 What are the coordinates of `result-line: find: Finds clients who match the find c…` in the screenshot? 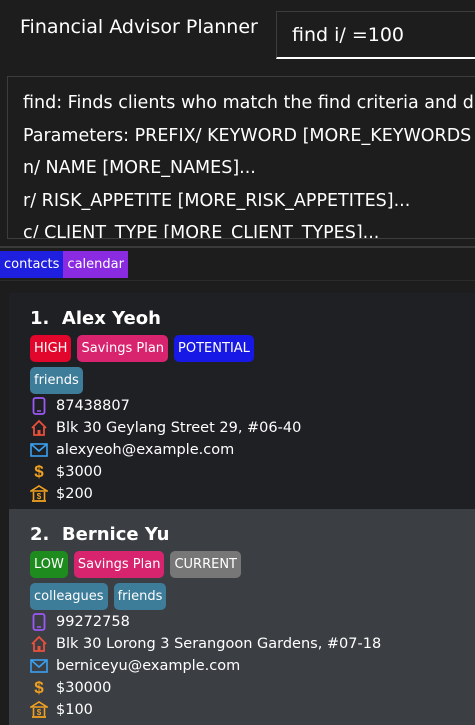 It's located at (248, 103).